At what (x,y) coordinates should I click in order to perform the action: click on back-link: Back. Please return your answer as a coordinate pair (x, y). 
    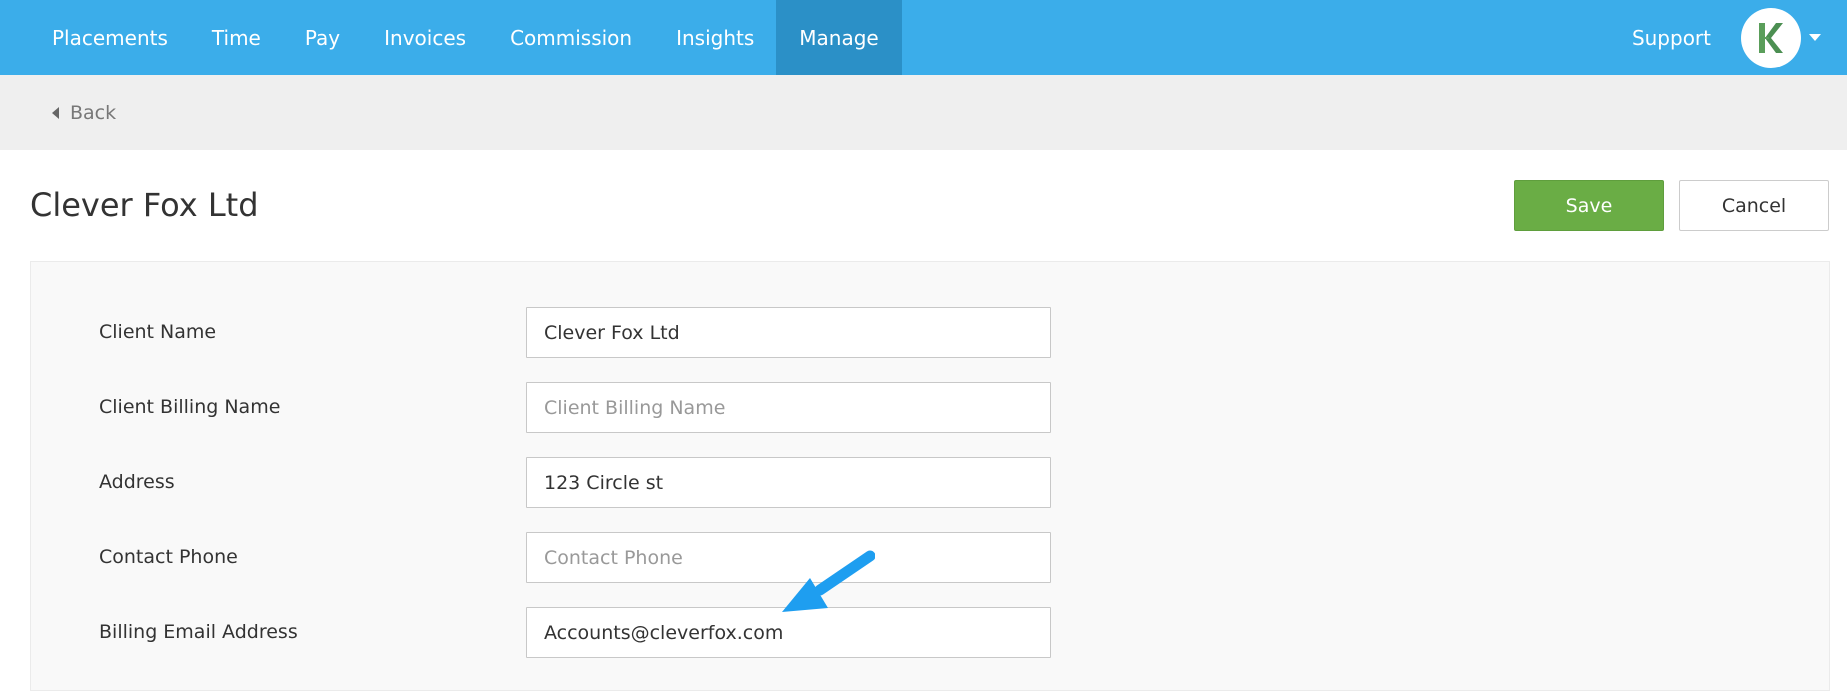
    Looking at the image, I should click on (84, 113).